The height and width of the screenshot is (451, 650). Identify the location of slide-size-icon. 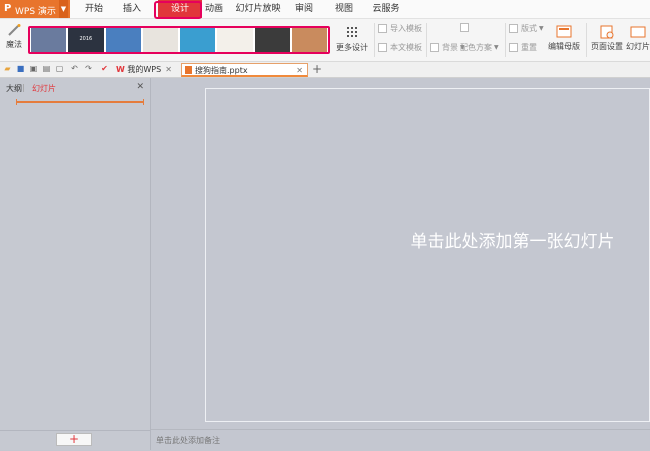
(638, 32).